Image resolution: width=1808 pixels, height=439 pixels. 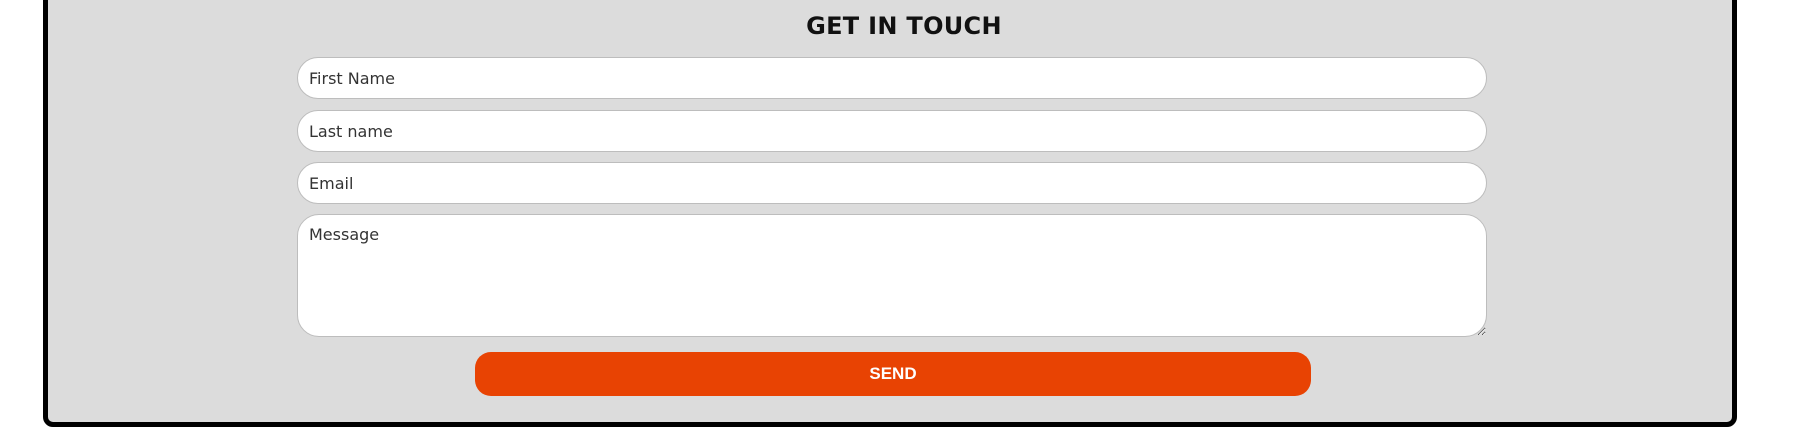 What do you see at coordinates (893, 374) in the screenshot?
I see `send-button: SEND` at bounding box center [893, 374].